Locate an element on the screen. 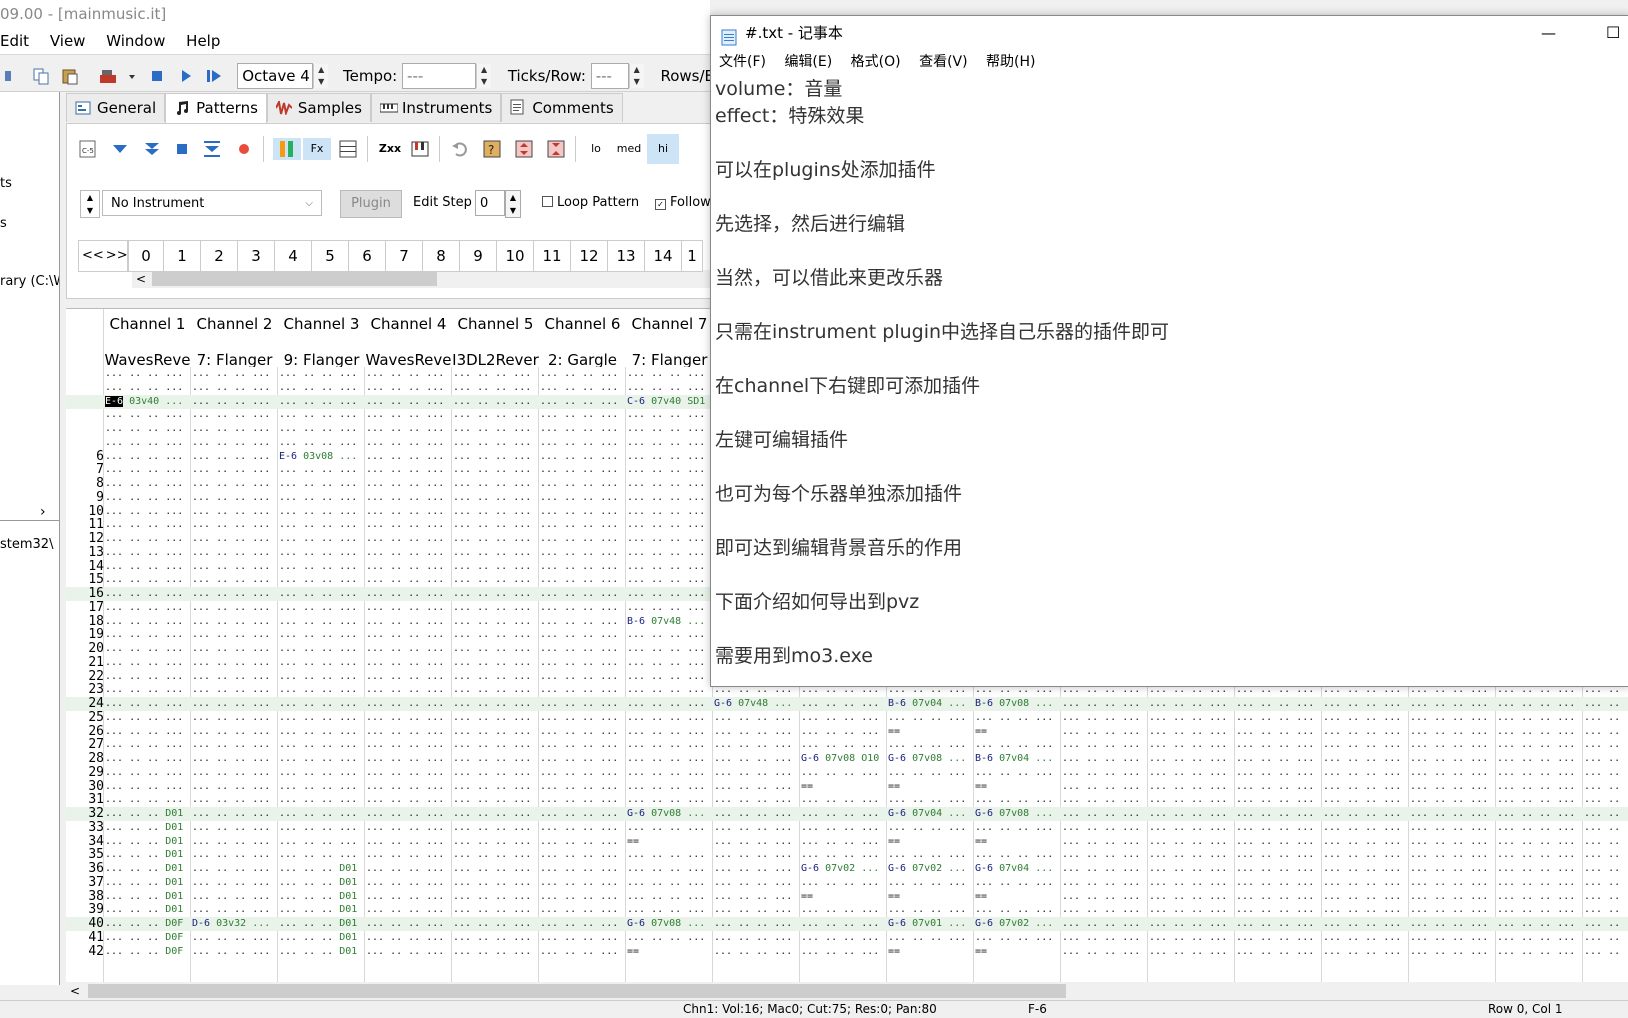  tree-item: rary (C:\W is located at coordinates (29, 281).